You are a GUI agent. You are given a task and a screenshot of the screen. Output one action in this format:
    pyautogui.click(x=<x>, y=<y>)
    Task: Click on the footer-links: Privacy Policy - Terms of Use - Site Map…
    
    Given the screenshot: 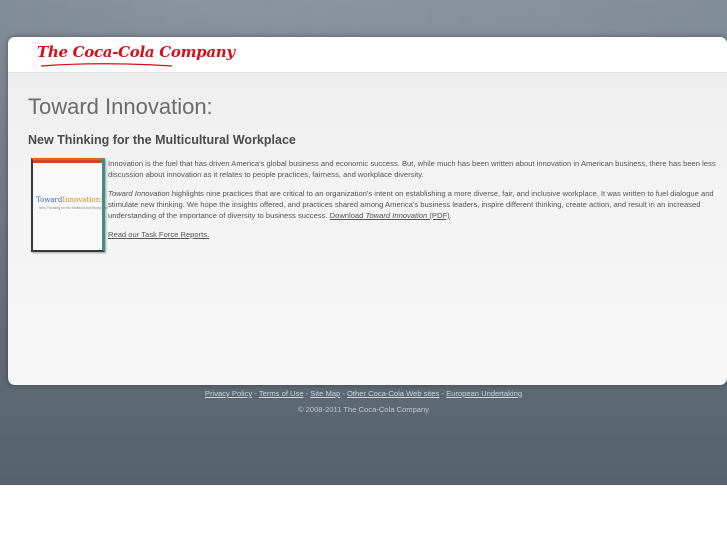 What is the action you would take?
    pyautogui.click(x=363, y=393)
    